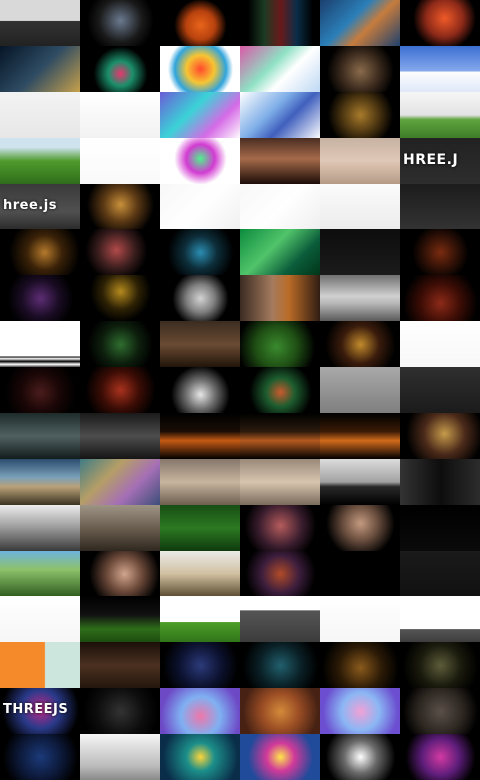  I want to click on example-thumbnail: HREE.J, so click(440, 161).